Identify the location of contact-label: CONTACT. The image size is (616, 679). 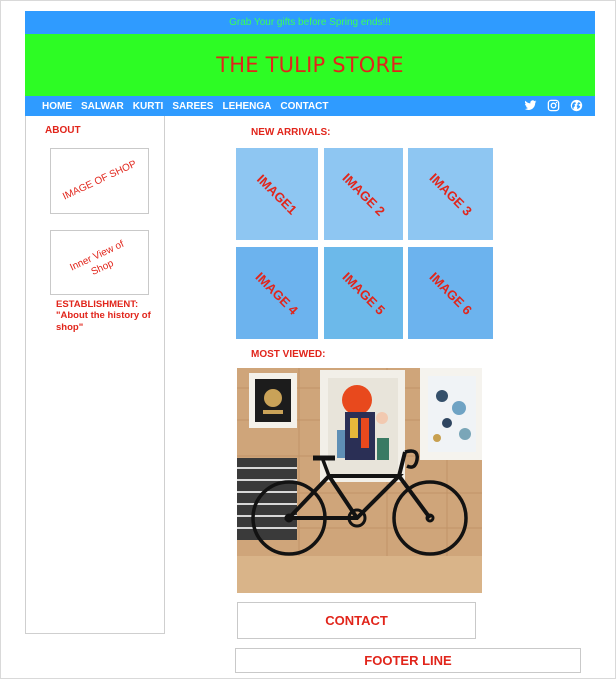
(356, 620).